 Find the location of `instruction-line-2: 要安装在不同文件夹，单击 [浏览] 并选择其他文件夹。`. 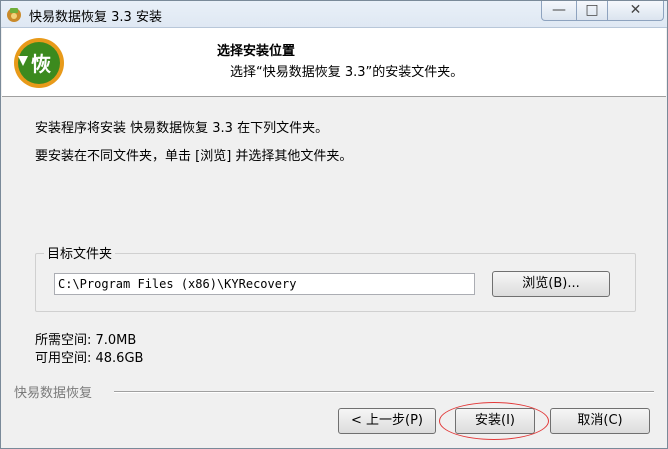

instruction-line-2: 要安装在不同文件夹，单击 [浏览] 并选择其他文件夹。 is located at coordinates (194, 156).